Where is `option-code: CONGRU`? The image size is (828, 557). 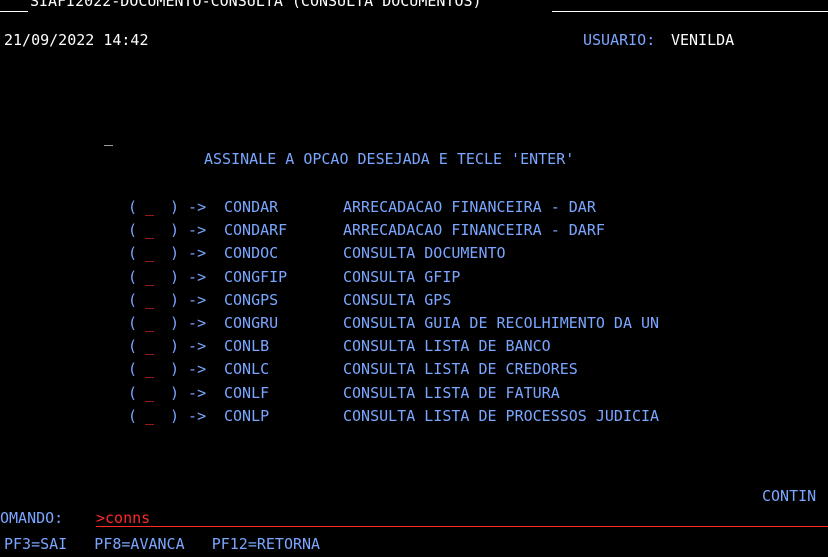 option-code: CONGRU is located at coordinates (251, 323).